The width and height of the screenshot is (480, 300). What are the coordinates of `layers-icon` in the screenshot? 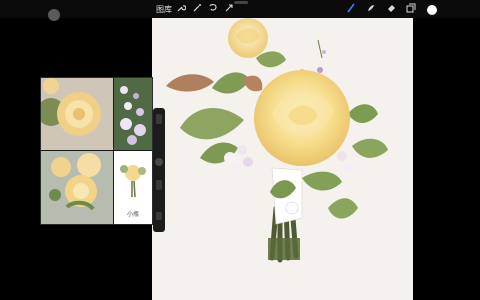 It's located at (411, 8).